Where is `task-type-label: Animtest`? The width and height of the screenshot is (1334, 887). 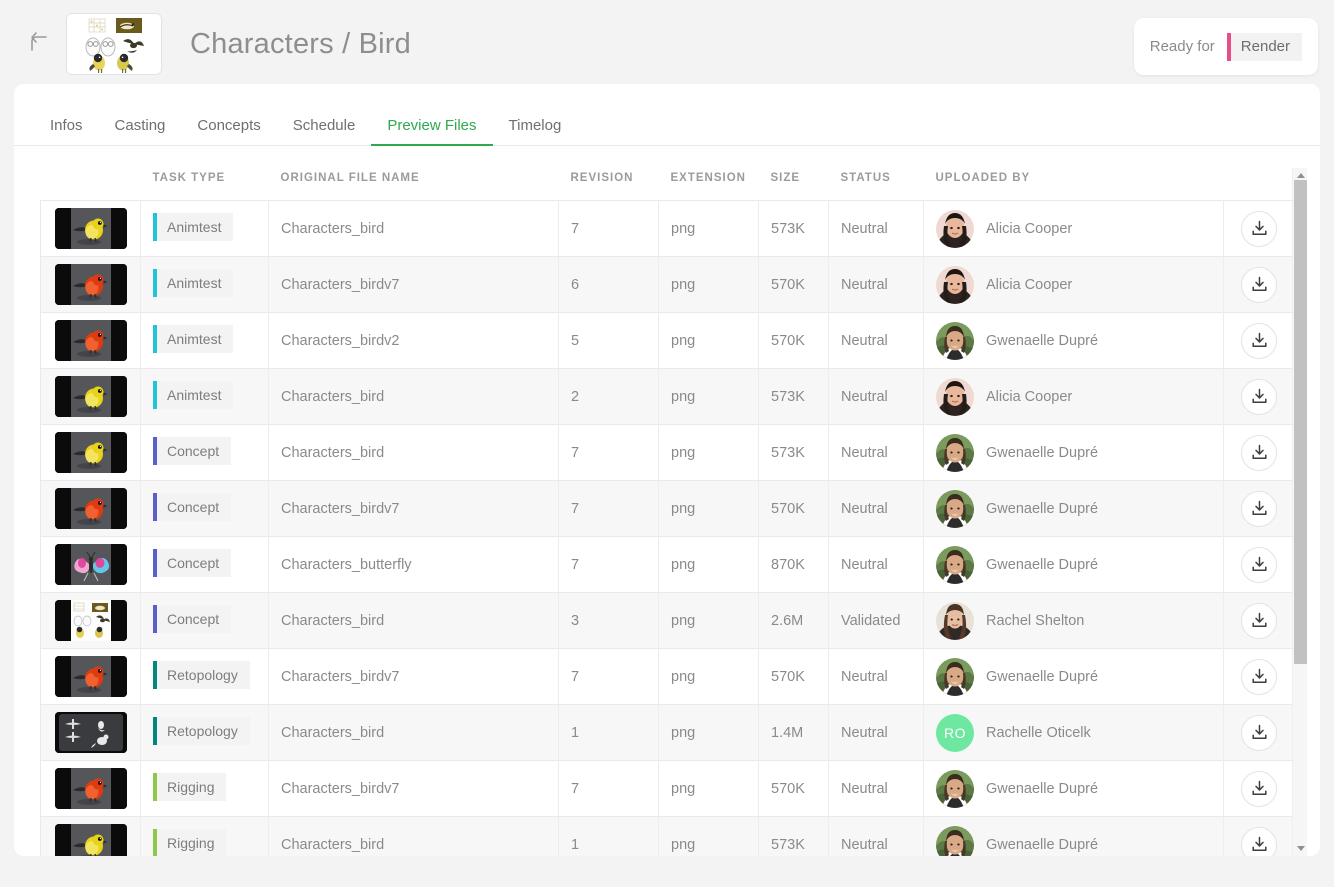
task-type-label: Animtest is located at coordinates (194, 226).